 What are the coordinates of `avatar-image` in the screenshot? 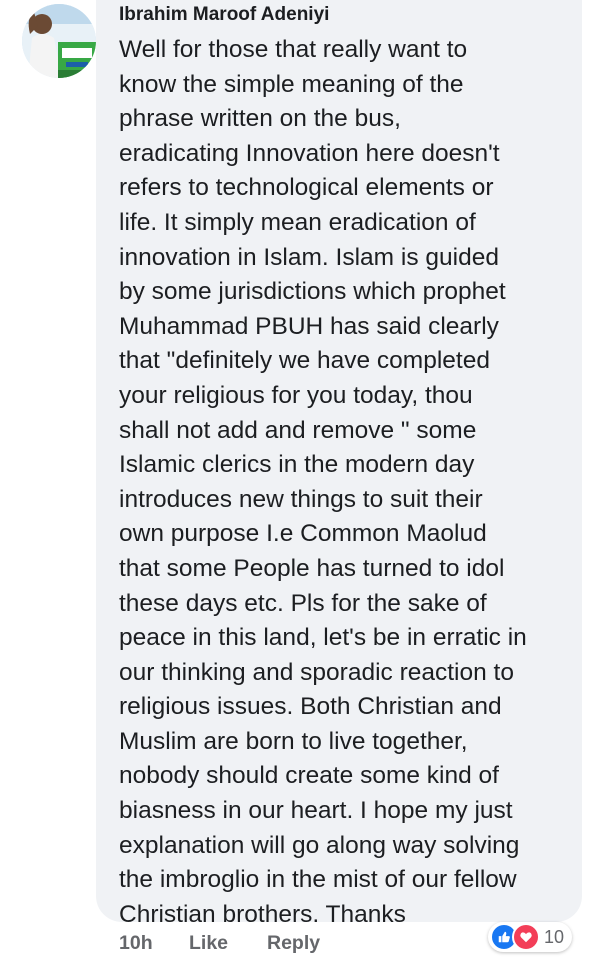 It's located at (59, 41).